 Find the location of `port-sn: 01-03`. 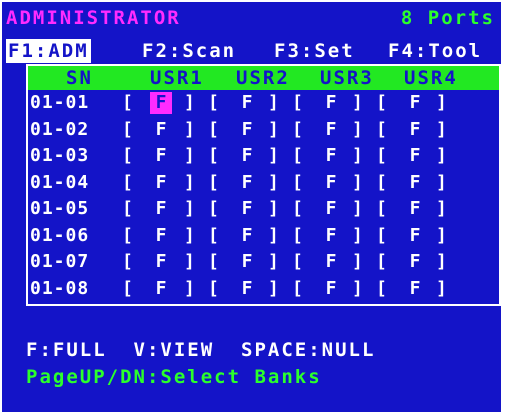

port-sn: 01-03 is located at coordinates (60, 155).